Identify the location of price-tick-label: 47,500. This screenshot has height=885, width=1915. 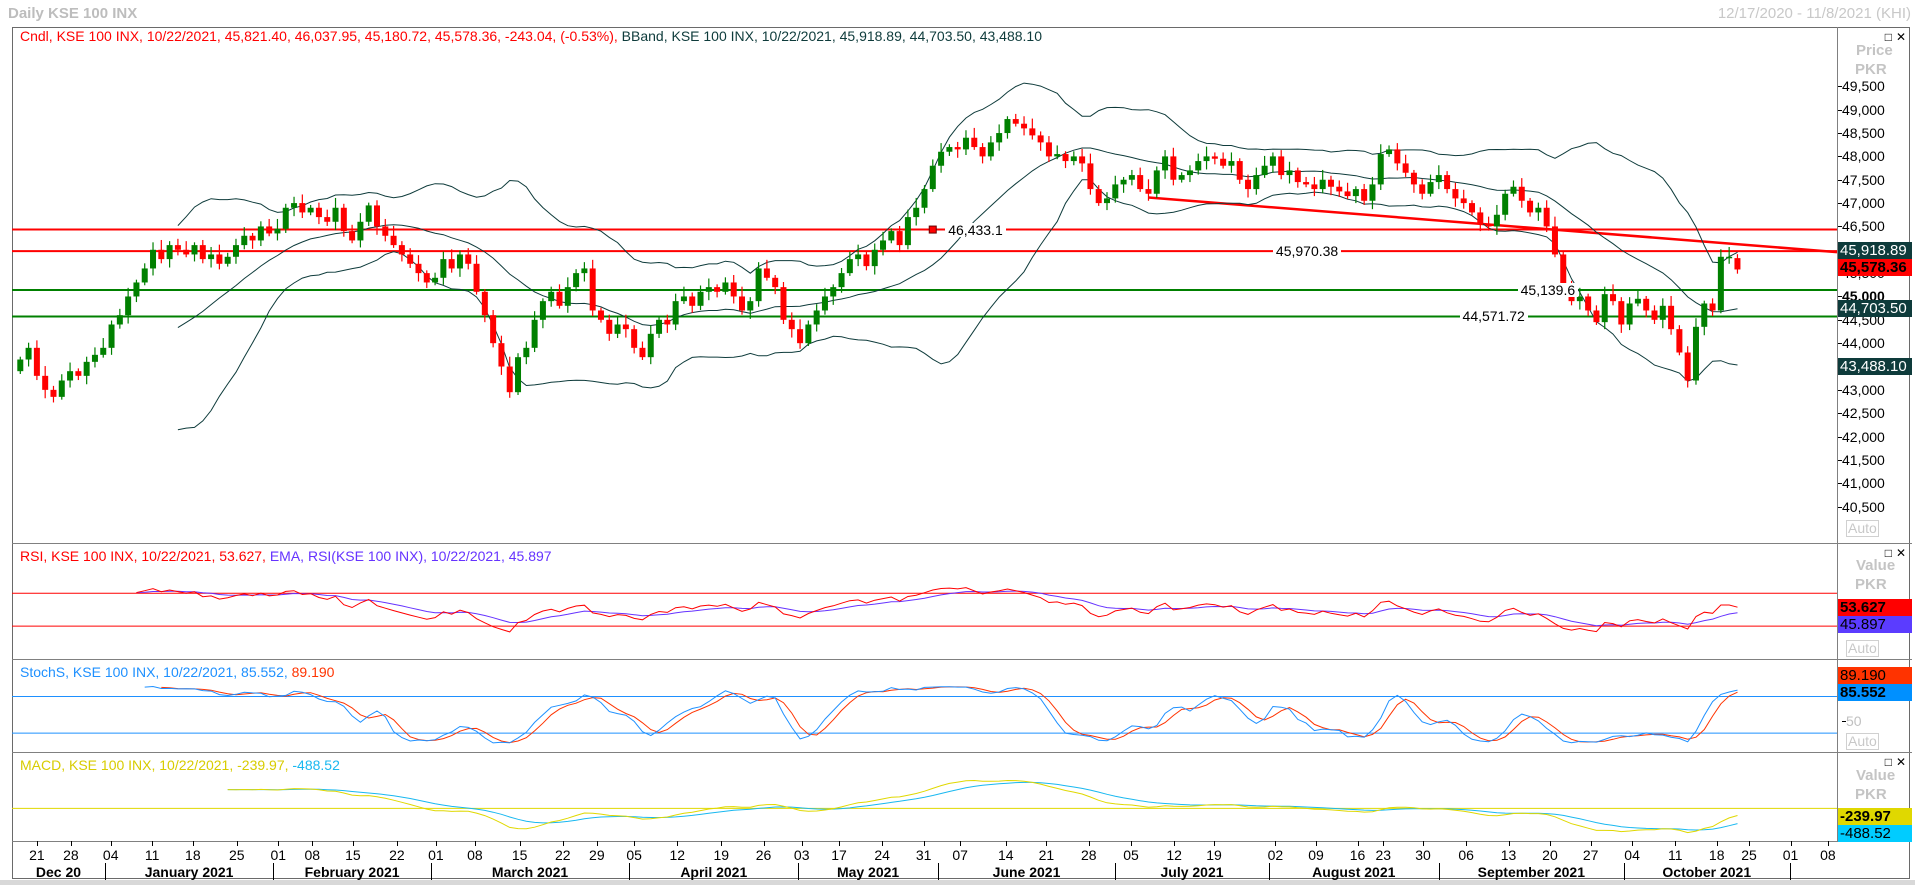
(1861, 179).